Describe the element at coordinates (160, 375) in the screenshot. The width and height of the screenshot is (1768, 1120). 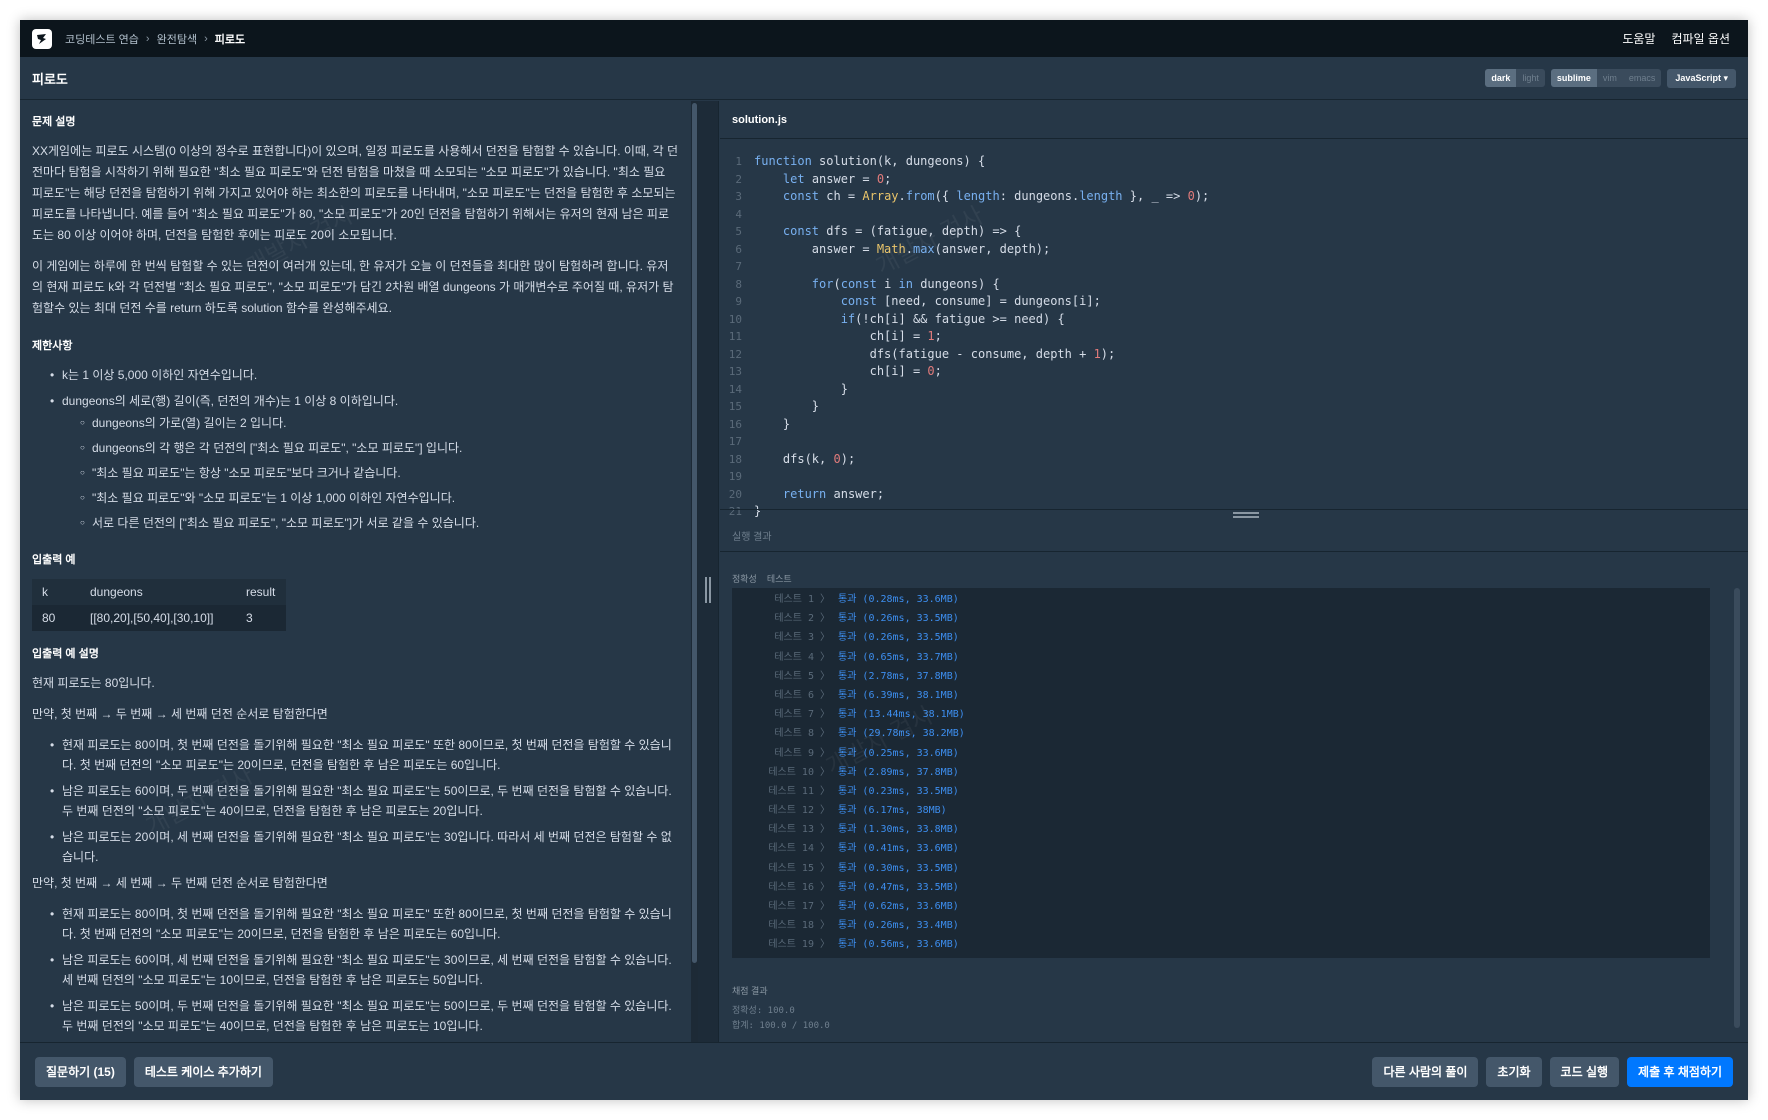
I see `constraint-text: k는 1 이상 5,000 이하인 자연수입니다.` at that location.